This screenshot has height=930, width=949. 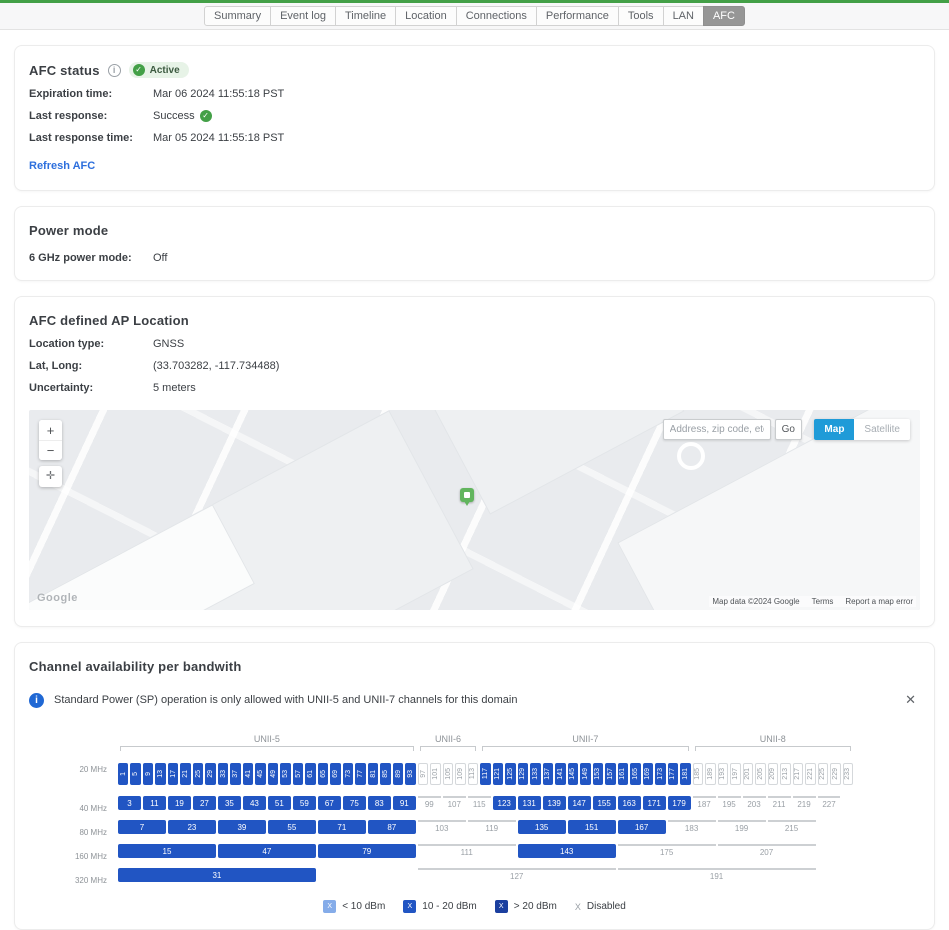 What do you see at coordinates (723, 16) in the screenshot?
I see `tab-afc: AFC` at bounding box center [723, 16].